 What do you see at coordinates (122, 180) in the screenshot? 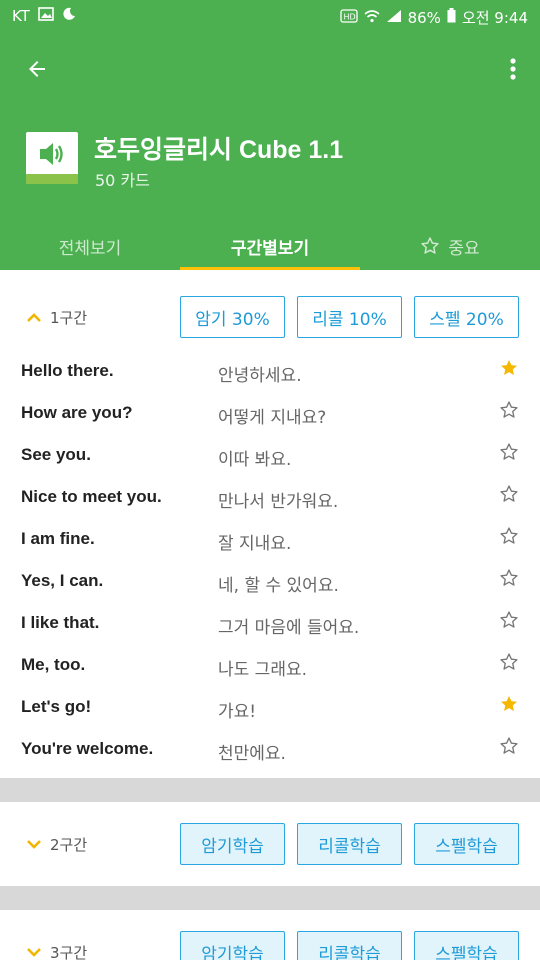
I see `deck-card-count: 50 카드` at bounding box center [122, 180].